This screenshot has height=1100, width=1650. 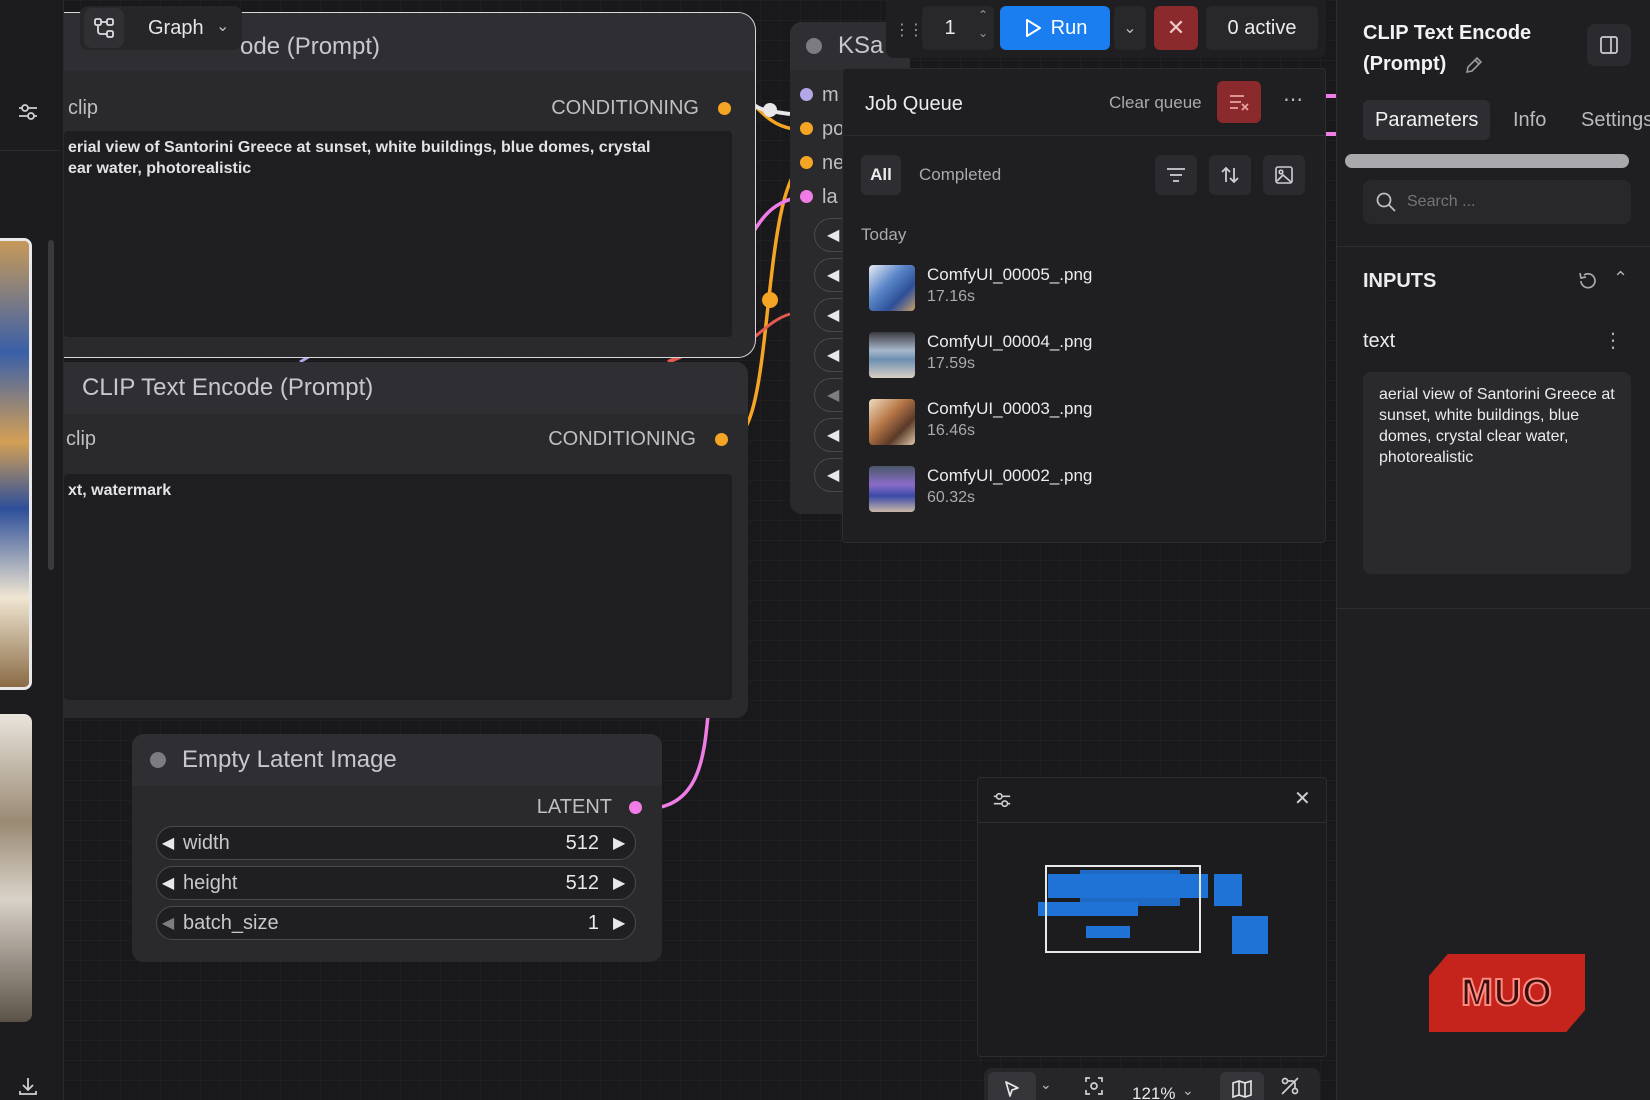 What do you see at coordinates (1079, 490) in the screenshot?
I see `queue-item: ComfyUI_00002_.png 60.32s` at bounding box center [1079, 490].